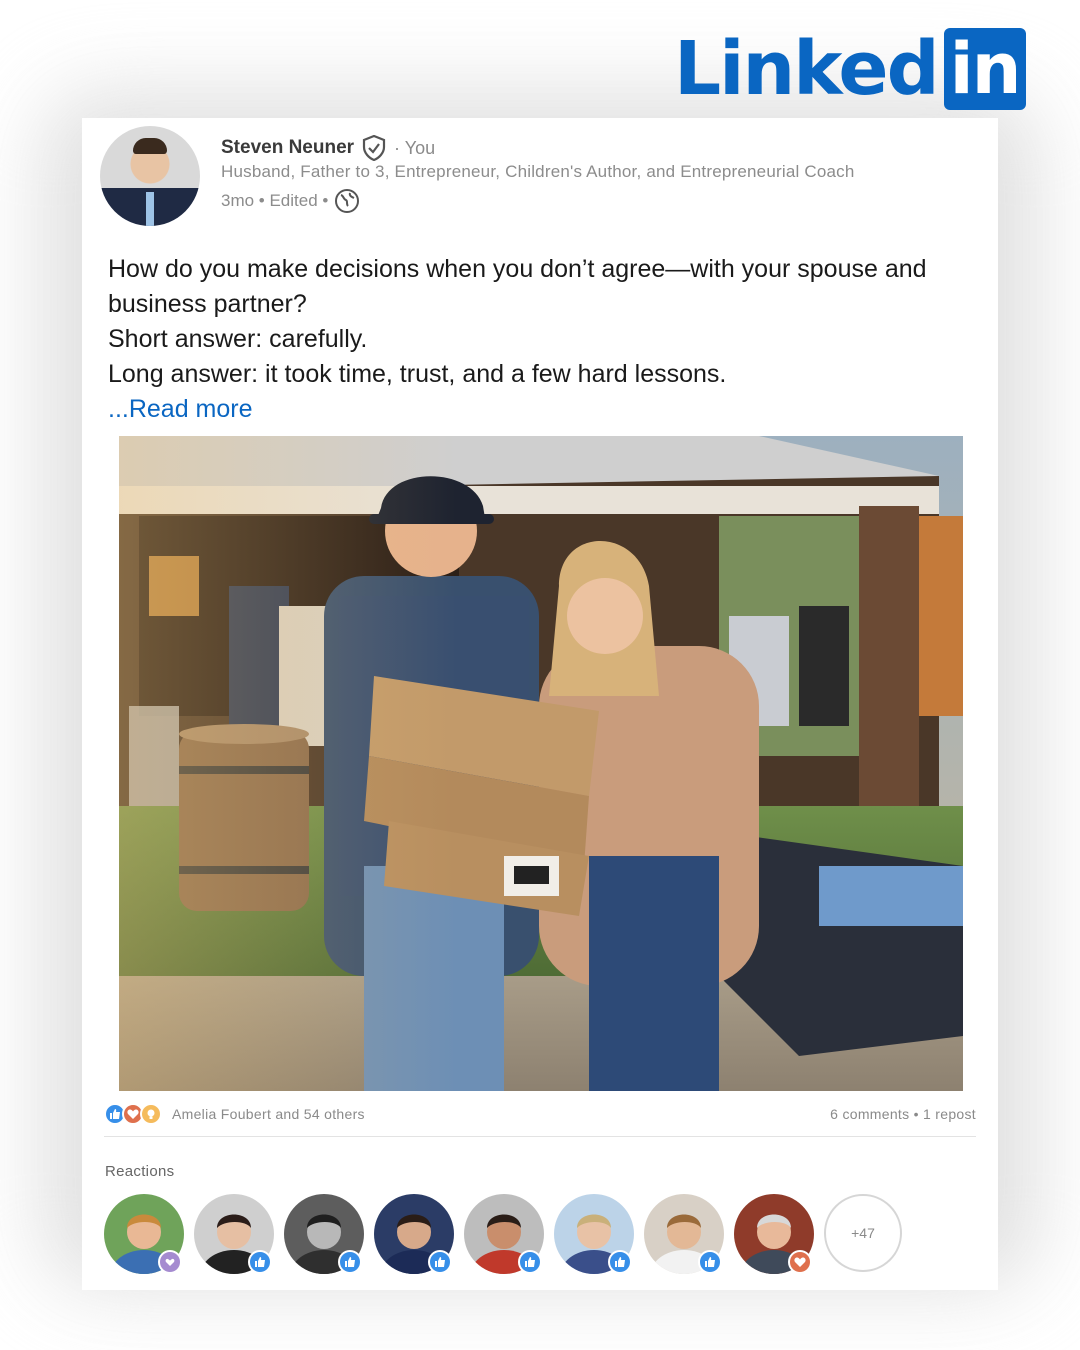 This screenshot has width=1080, height=1350. What do you see at coordinates (287, 148) in the screenshot?
I see `author-name: Steven Neuner` at bounding box center [287, 148].